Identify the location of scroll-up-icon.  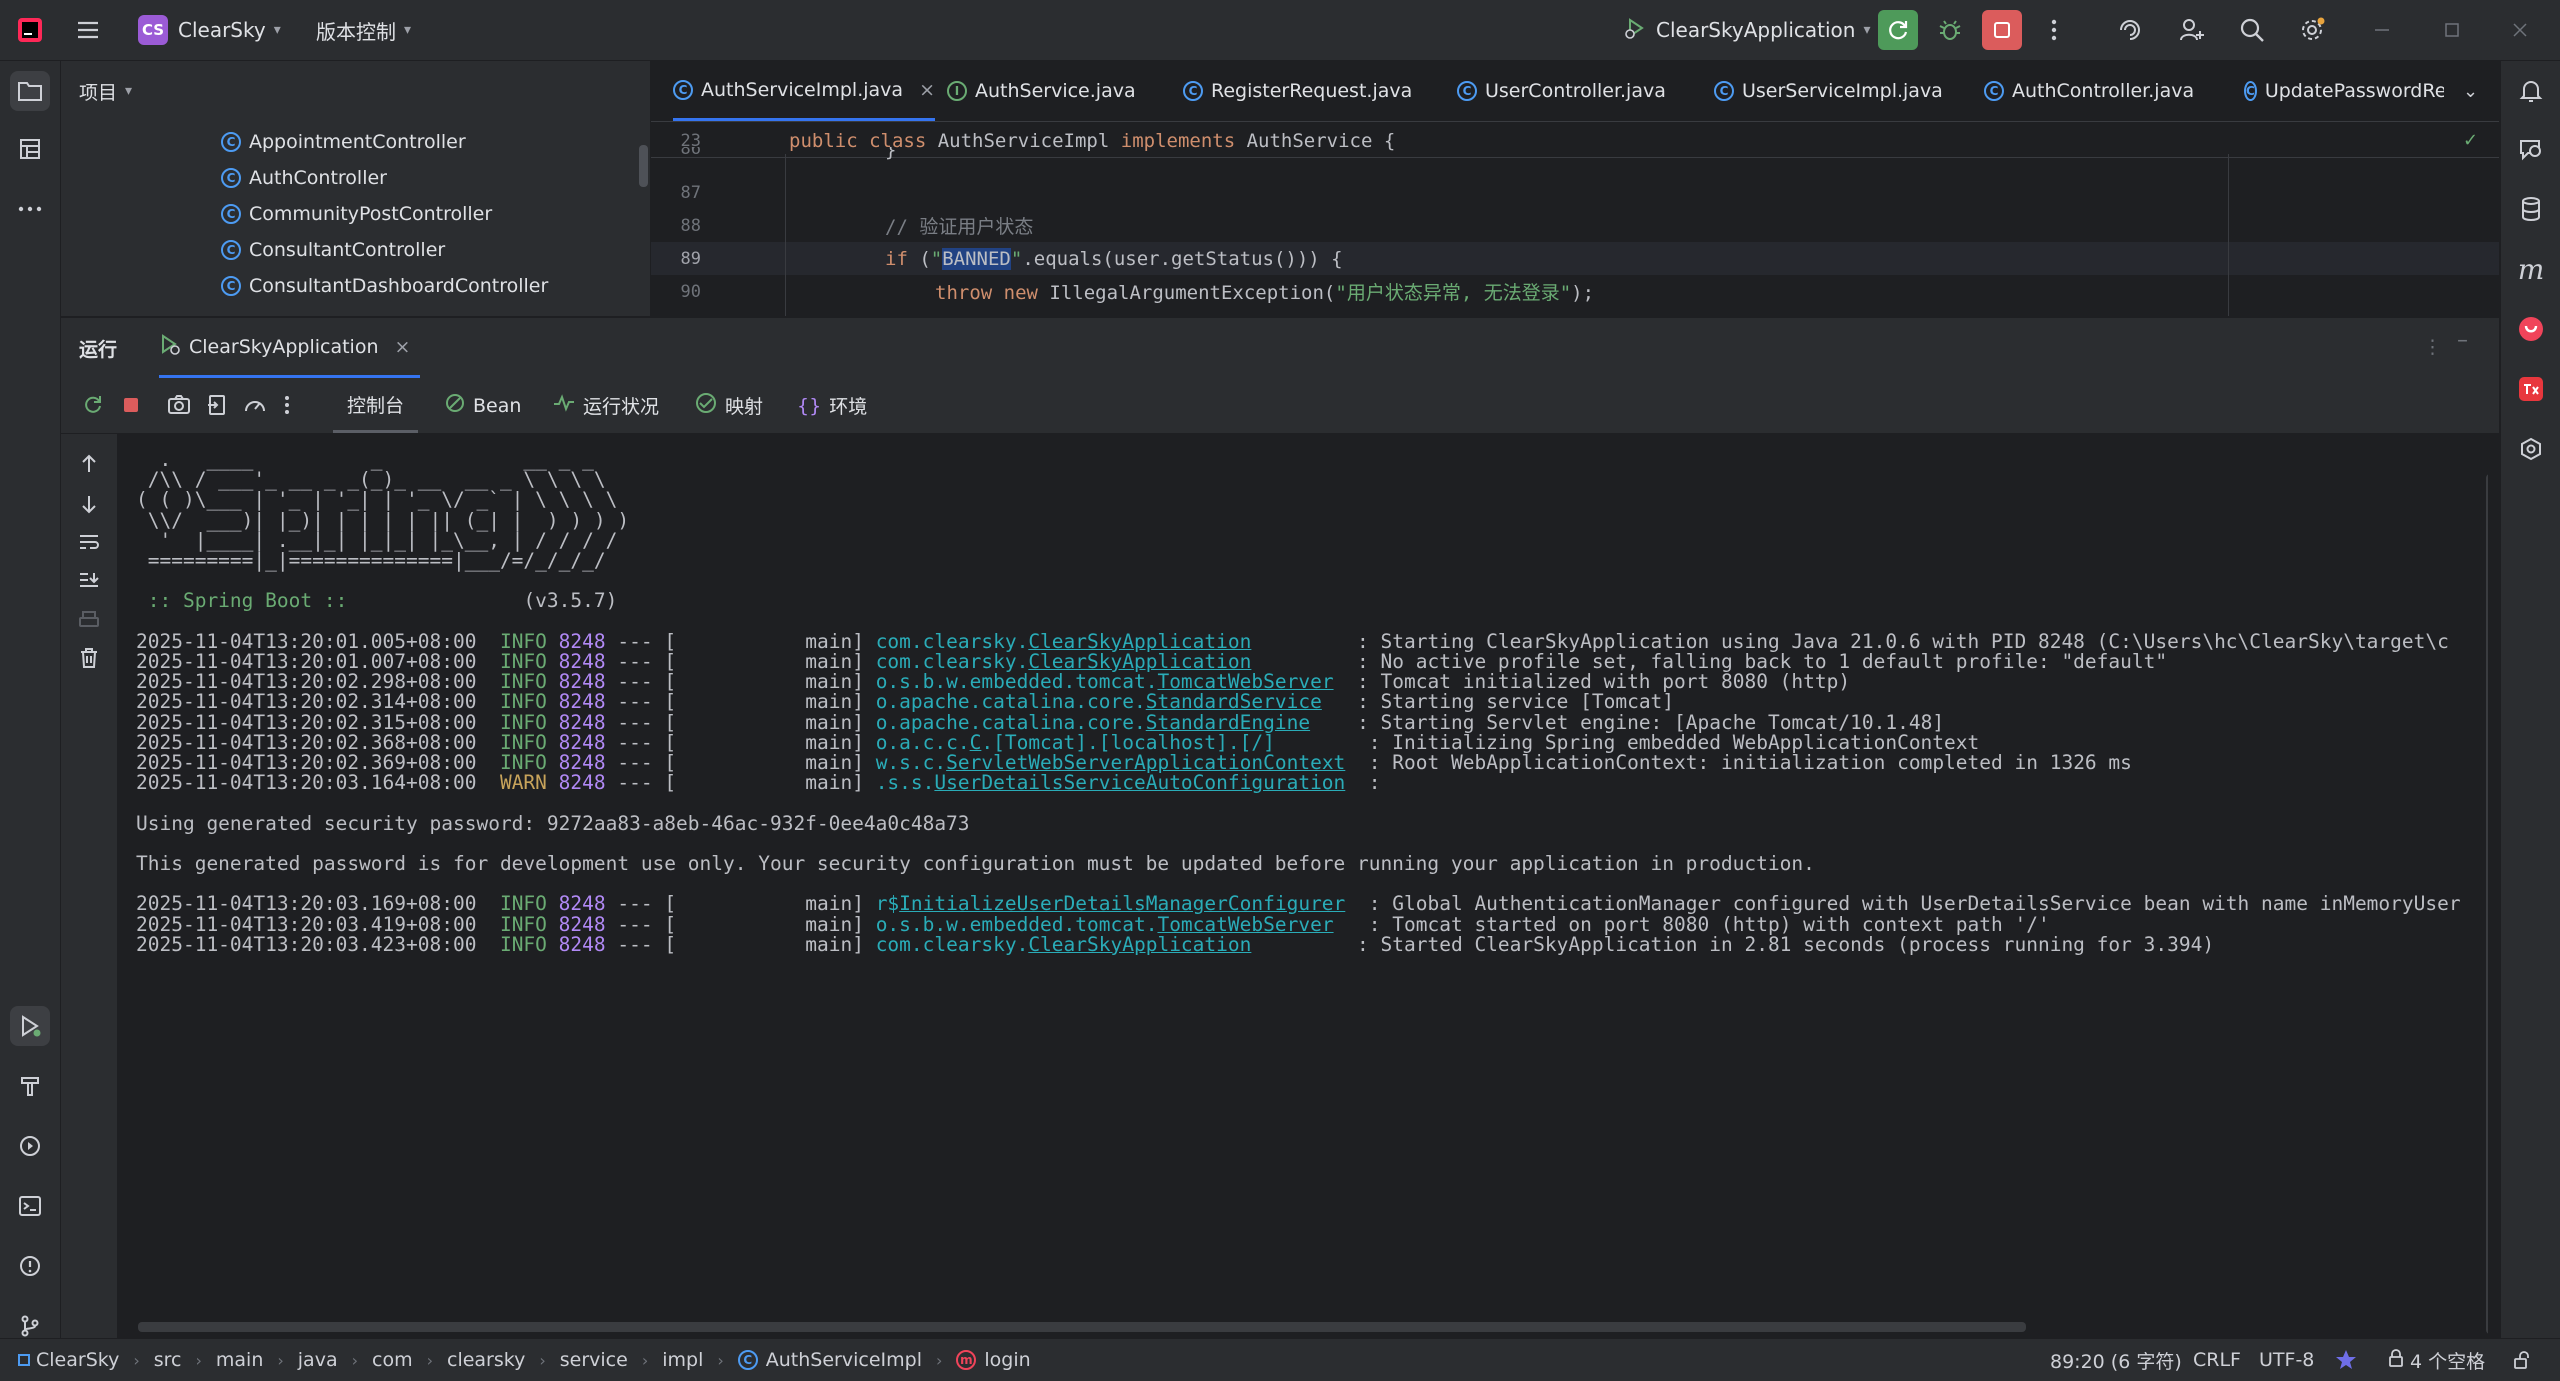
(89, 464).